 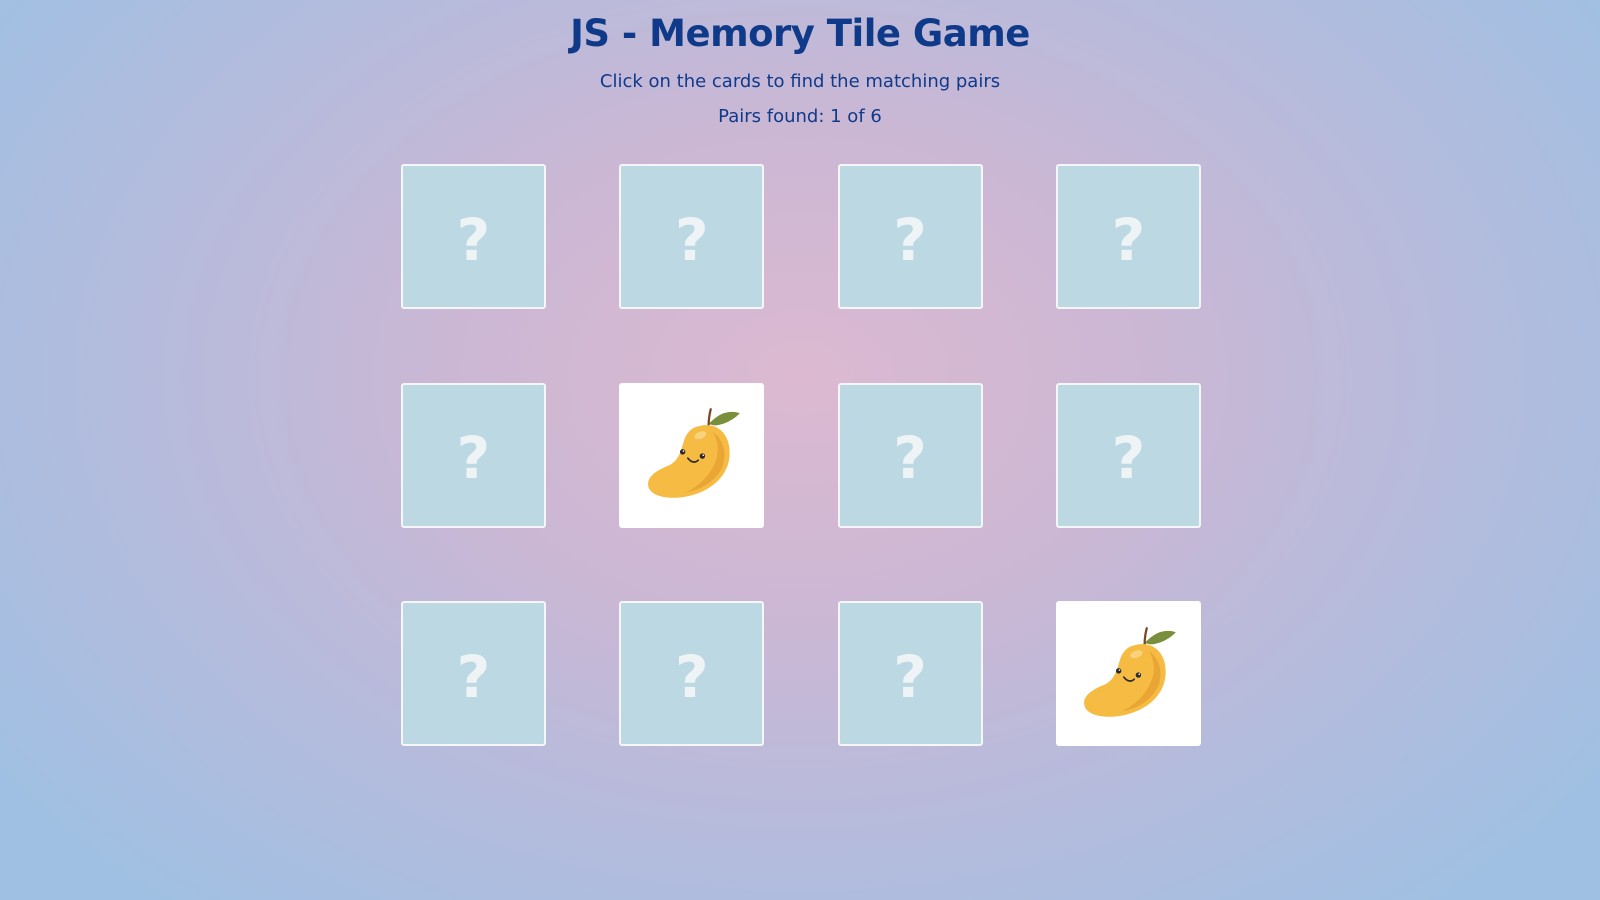 I want to click on card-5: ?, so click(x=473, y=455).